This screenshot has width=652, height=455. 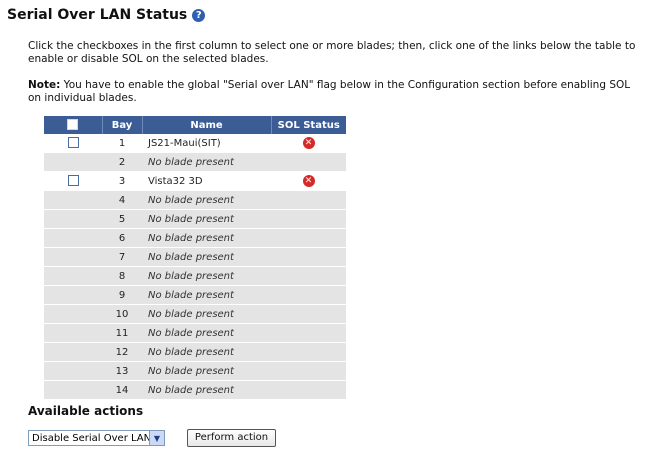 What do you see at coordinates (90, 438) in the screenshot?
I see `action-select-value: Disable Serial Over LAN` at bounding box center [90, 438].